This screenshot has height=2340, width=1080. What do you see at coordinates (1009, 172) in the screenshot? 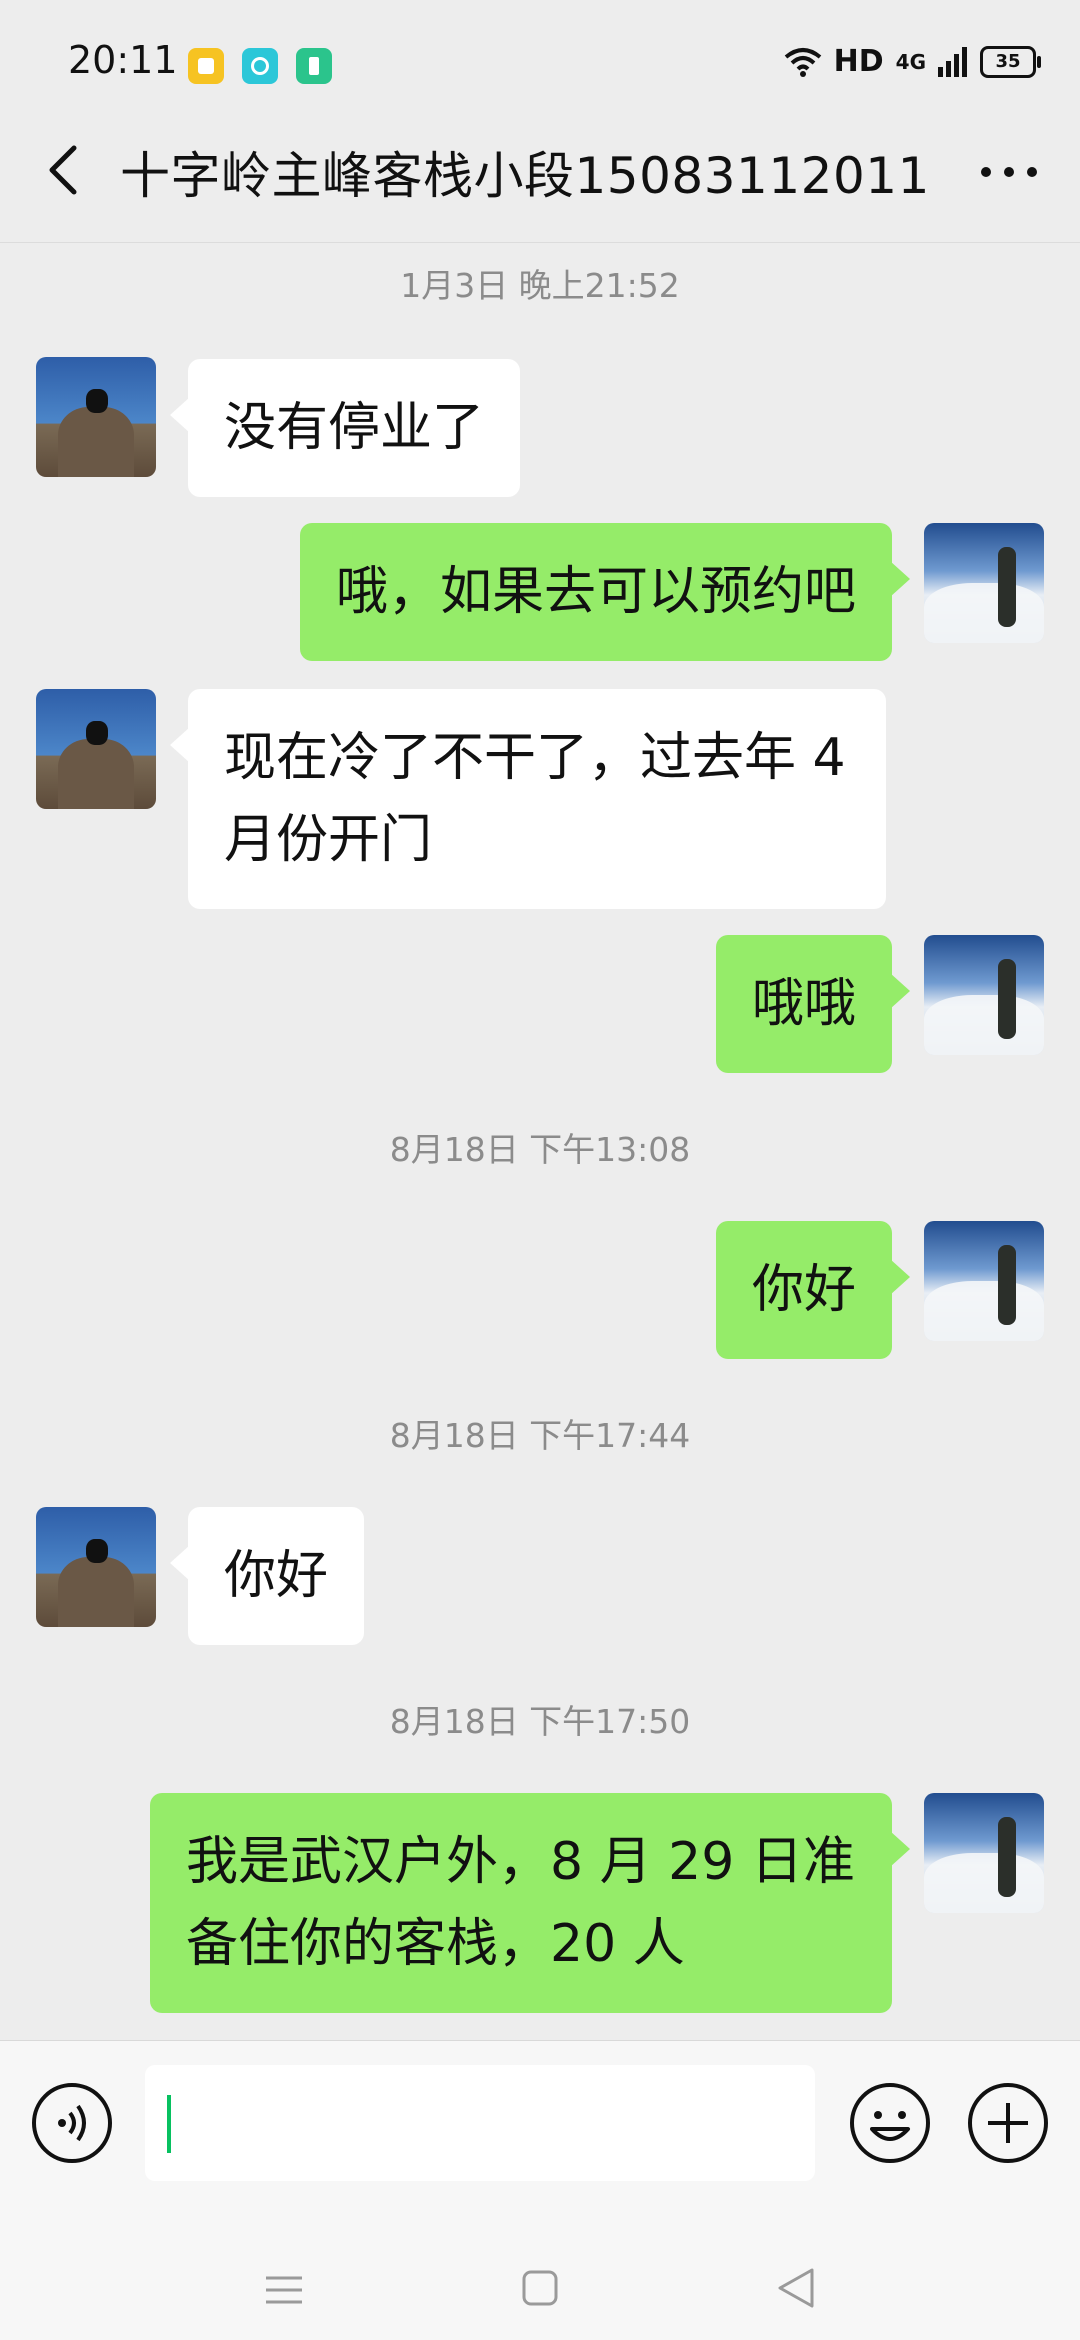
I see `more-dots-icon` at bounding box center [1009, 172].